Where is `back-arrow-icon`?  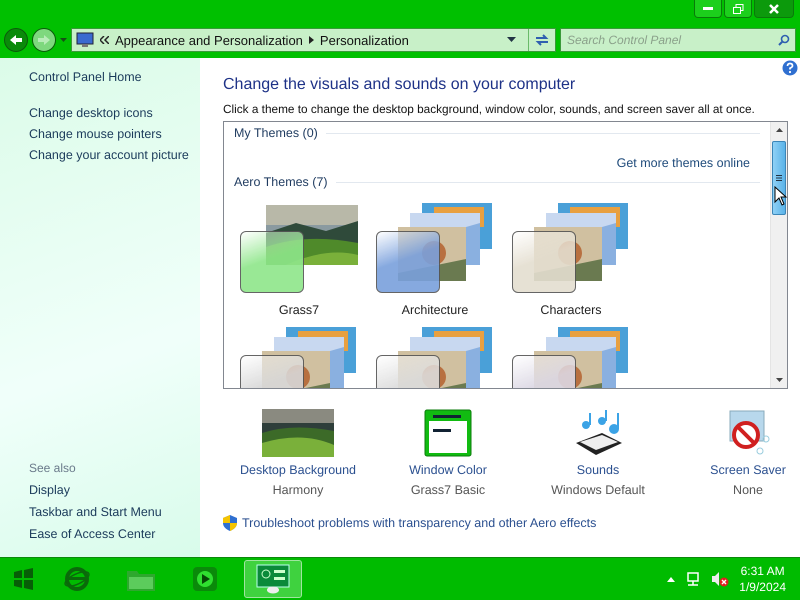
back-arrow-icon is located at coordinates (16, 40).